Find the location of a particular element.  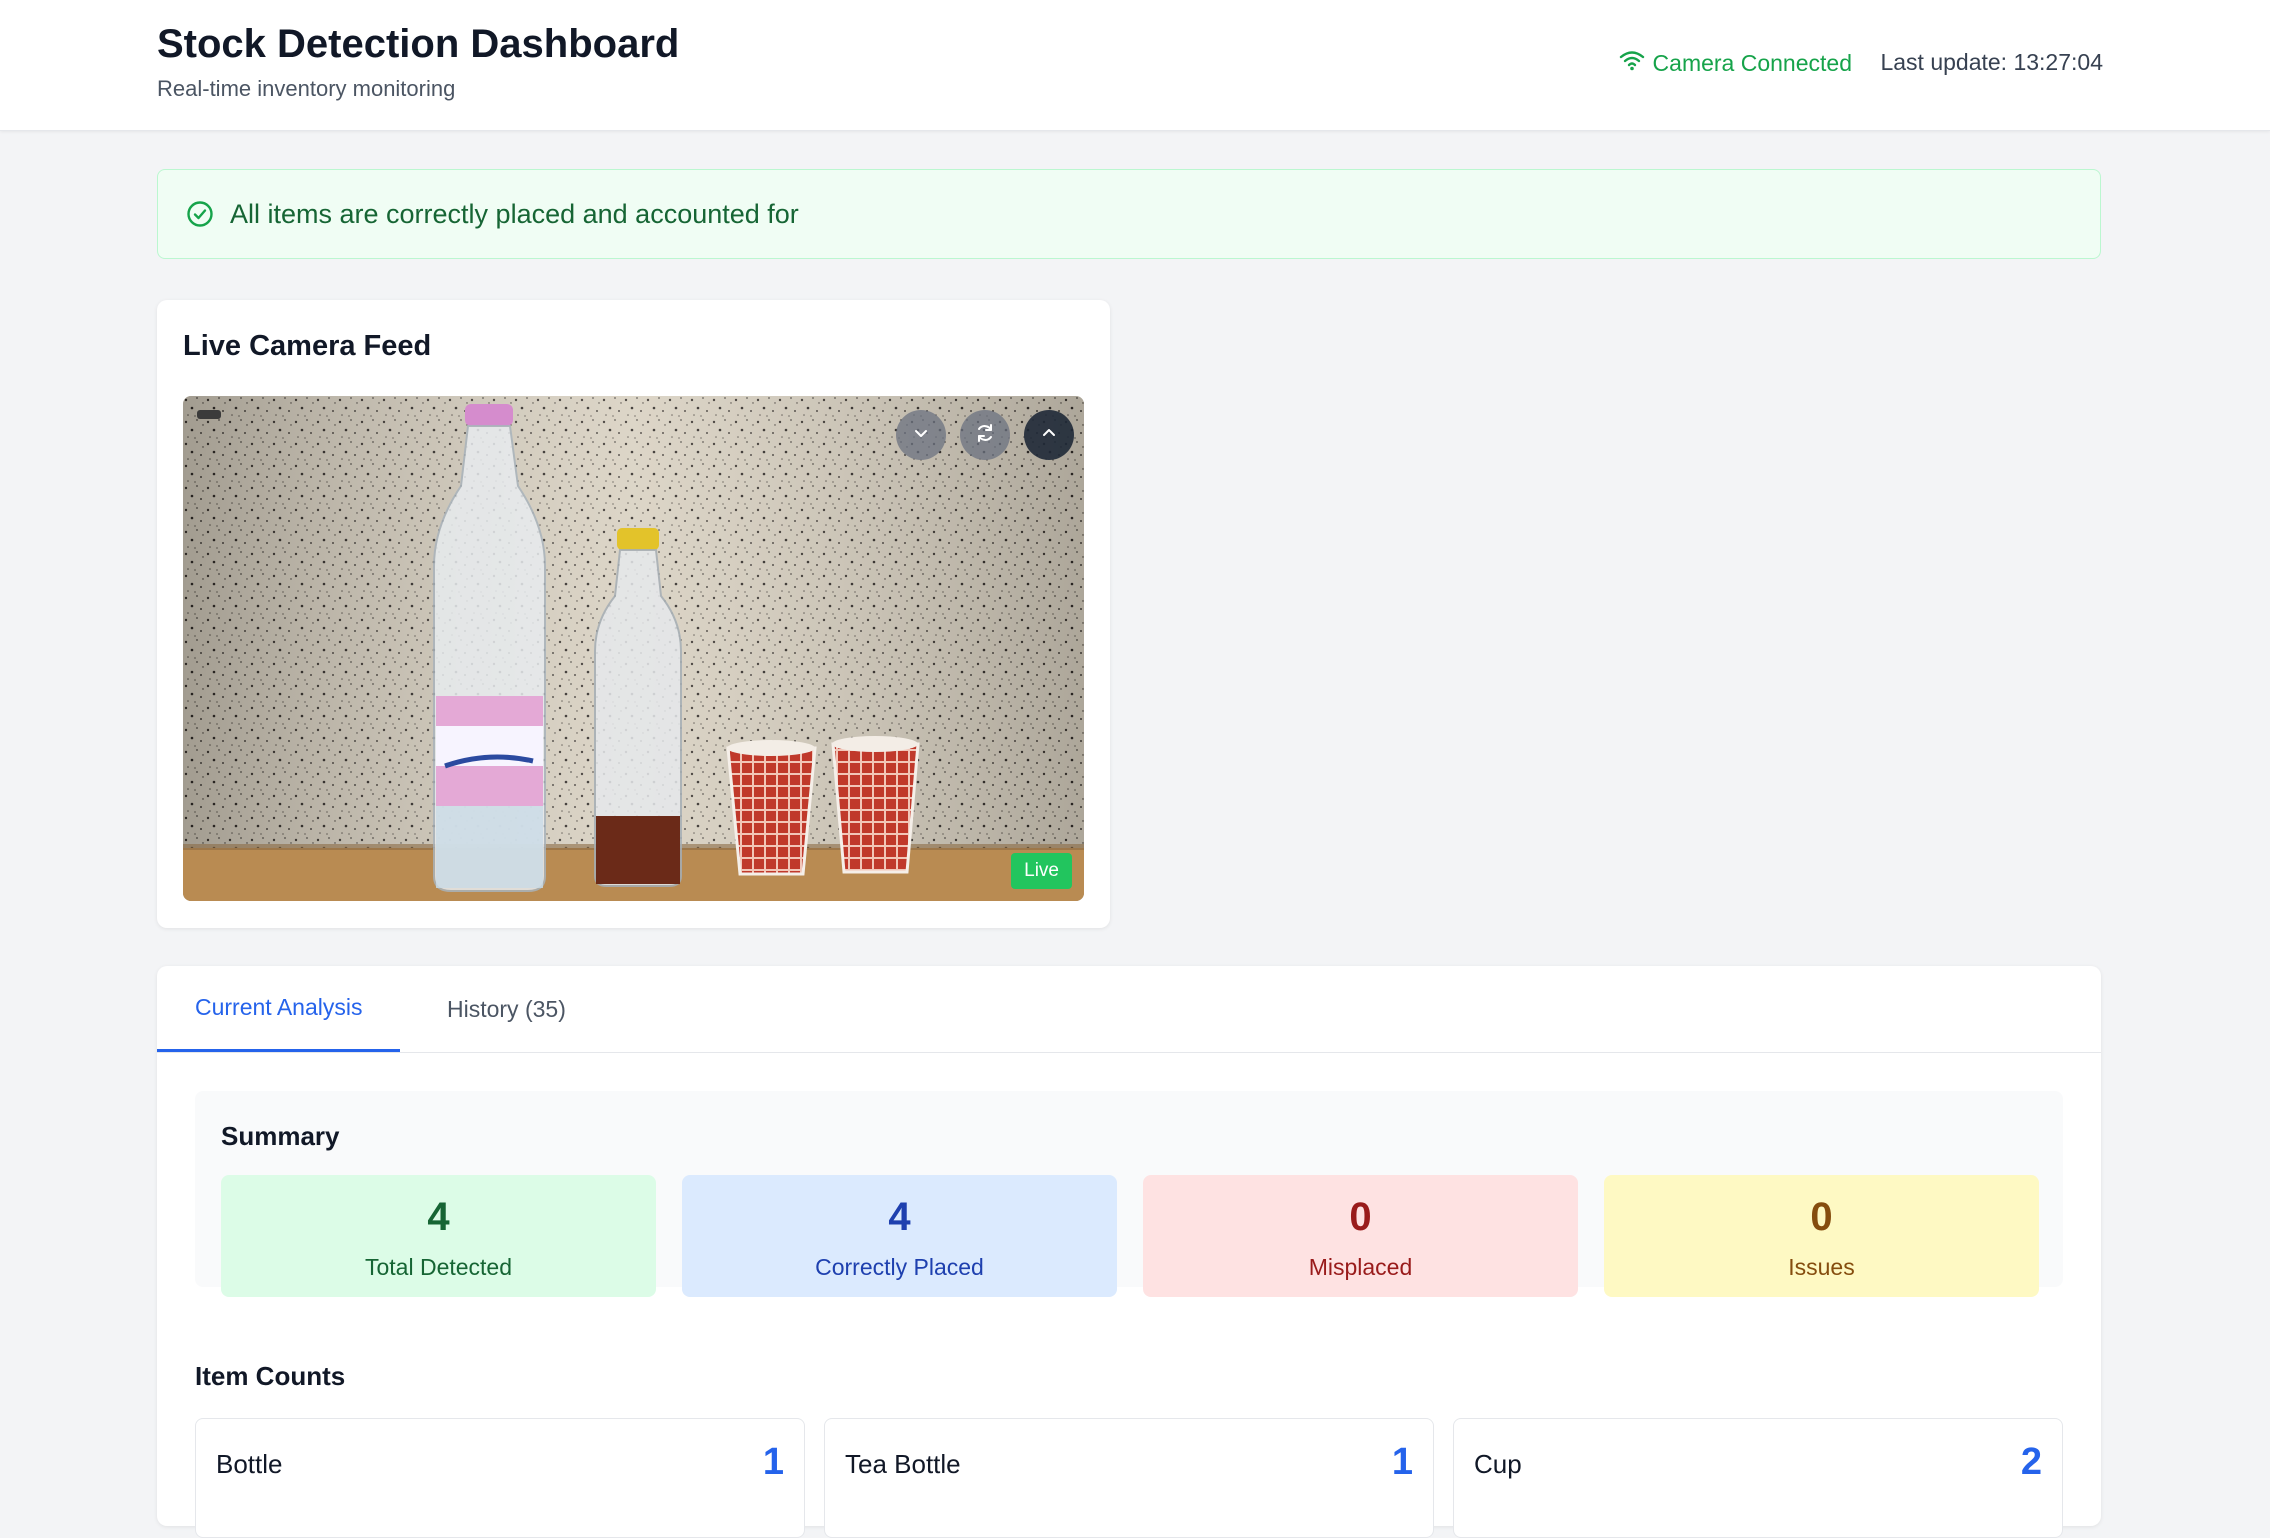

item-name: Tea Bottle is located at coordinates (903, 1464).